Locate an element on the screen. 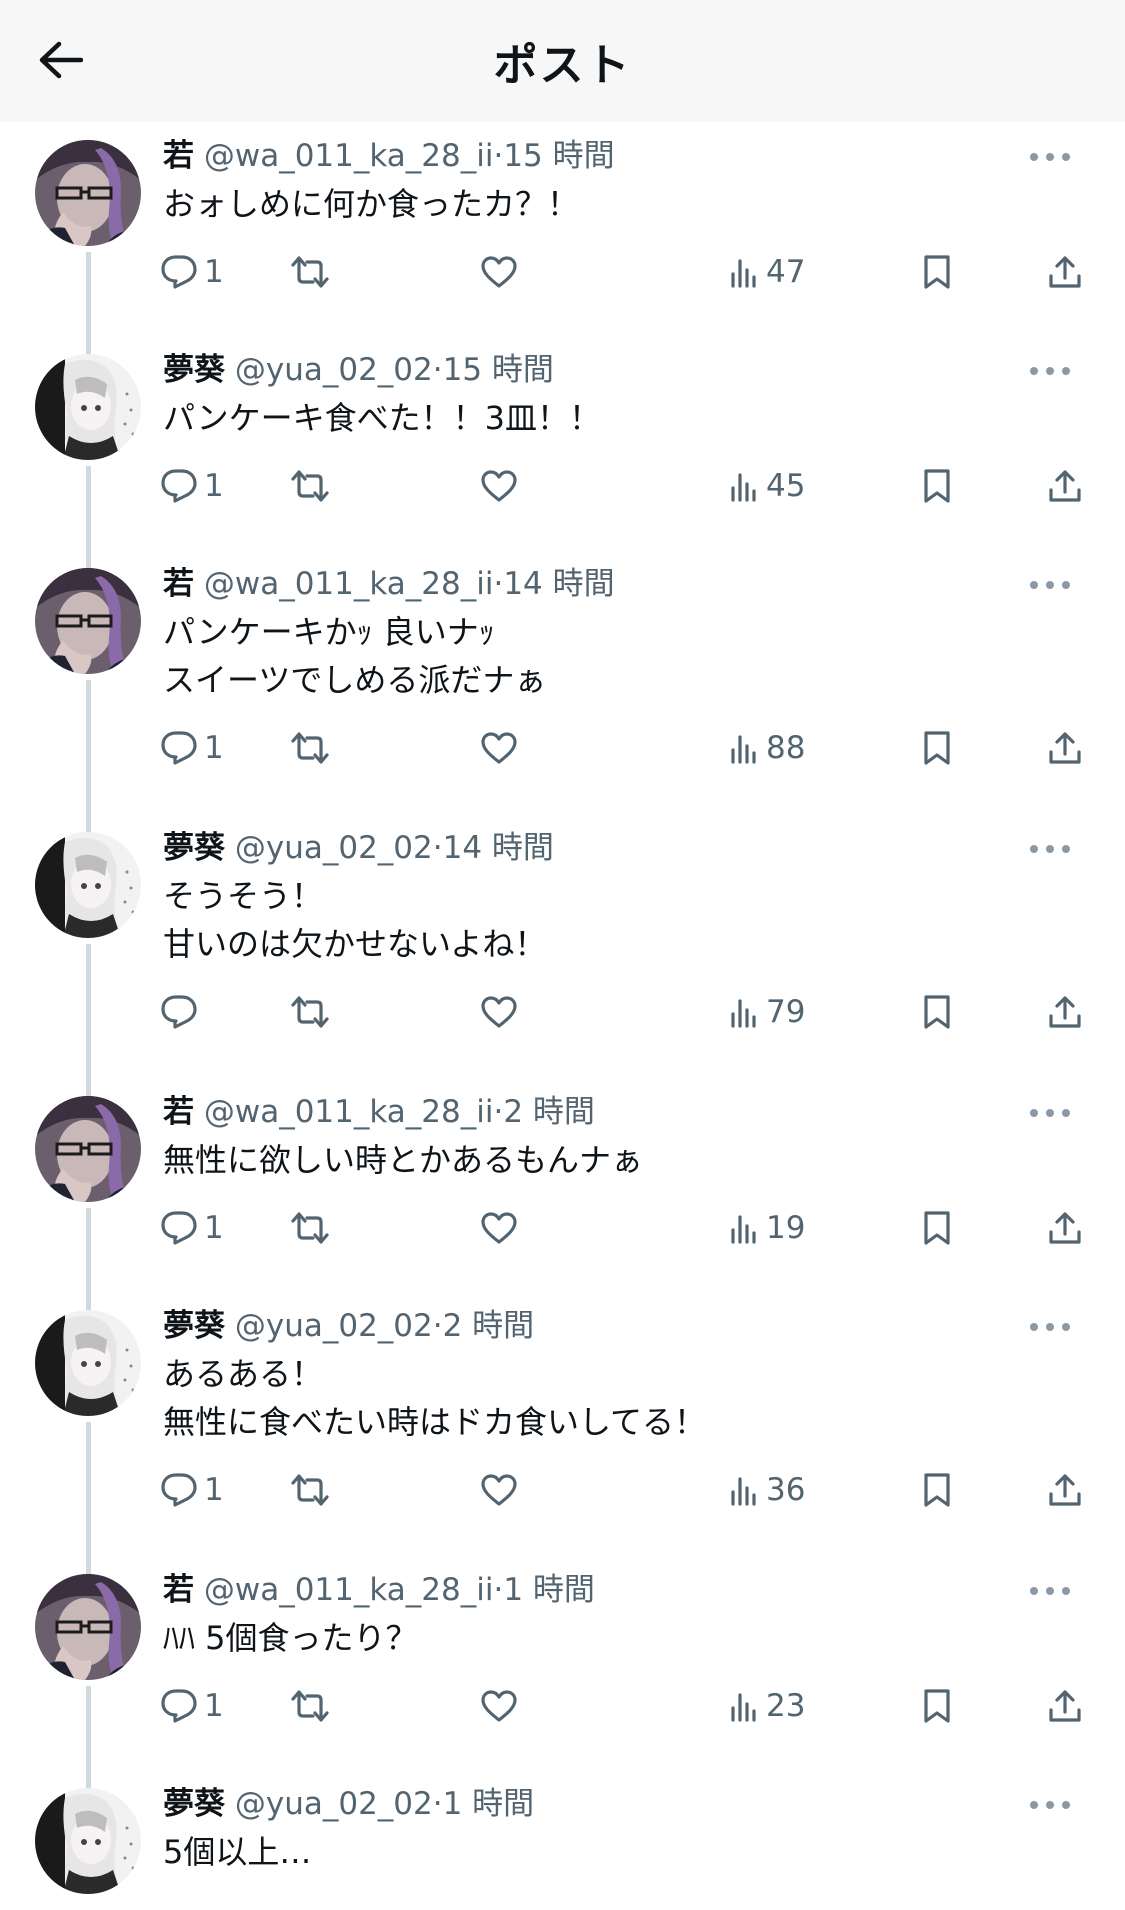 Image resolution: width=1125 pixels, height=1910 pixels. thread-connector is located at coordinates (88, 757).